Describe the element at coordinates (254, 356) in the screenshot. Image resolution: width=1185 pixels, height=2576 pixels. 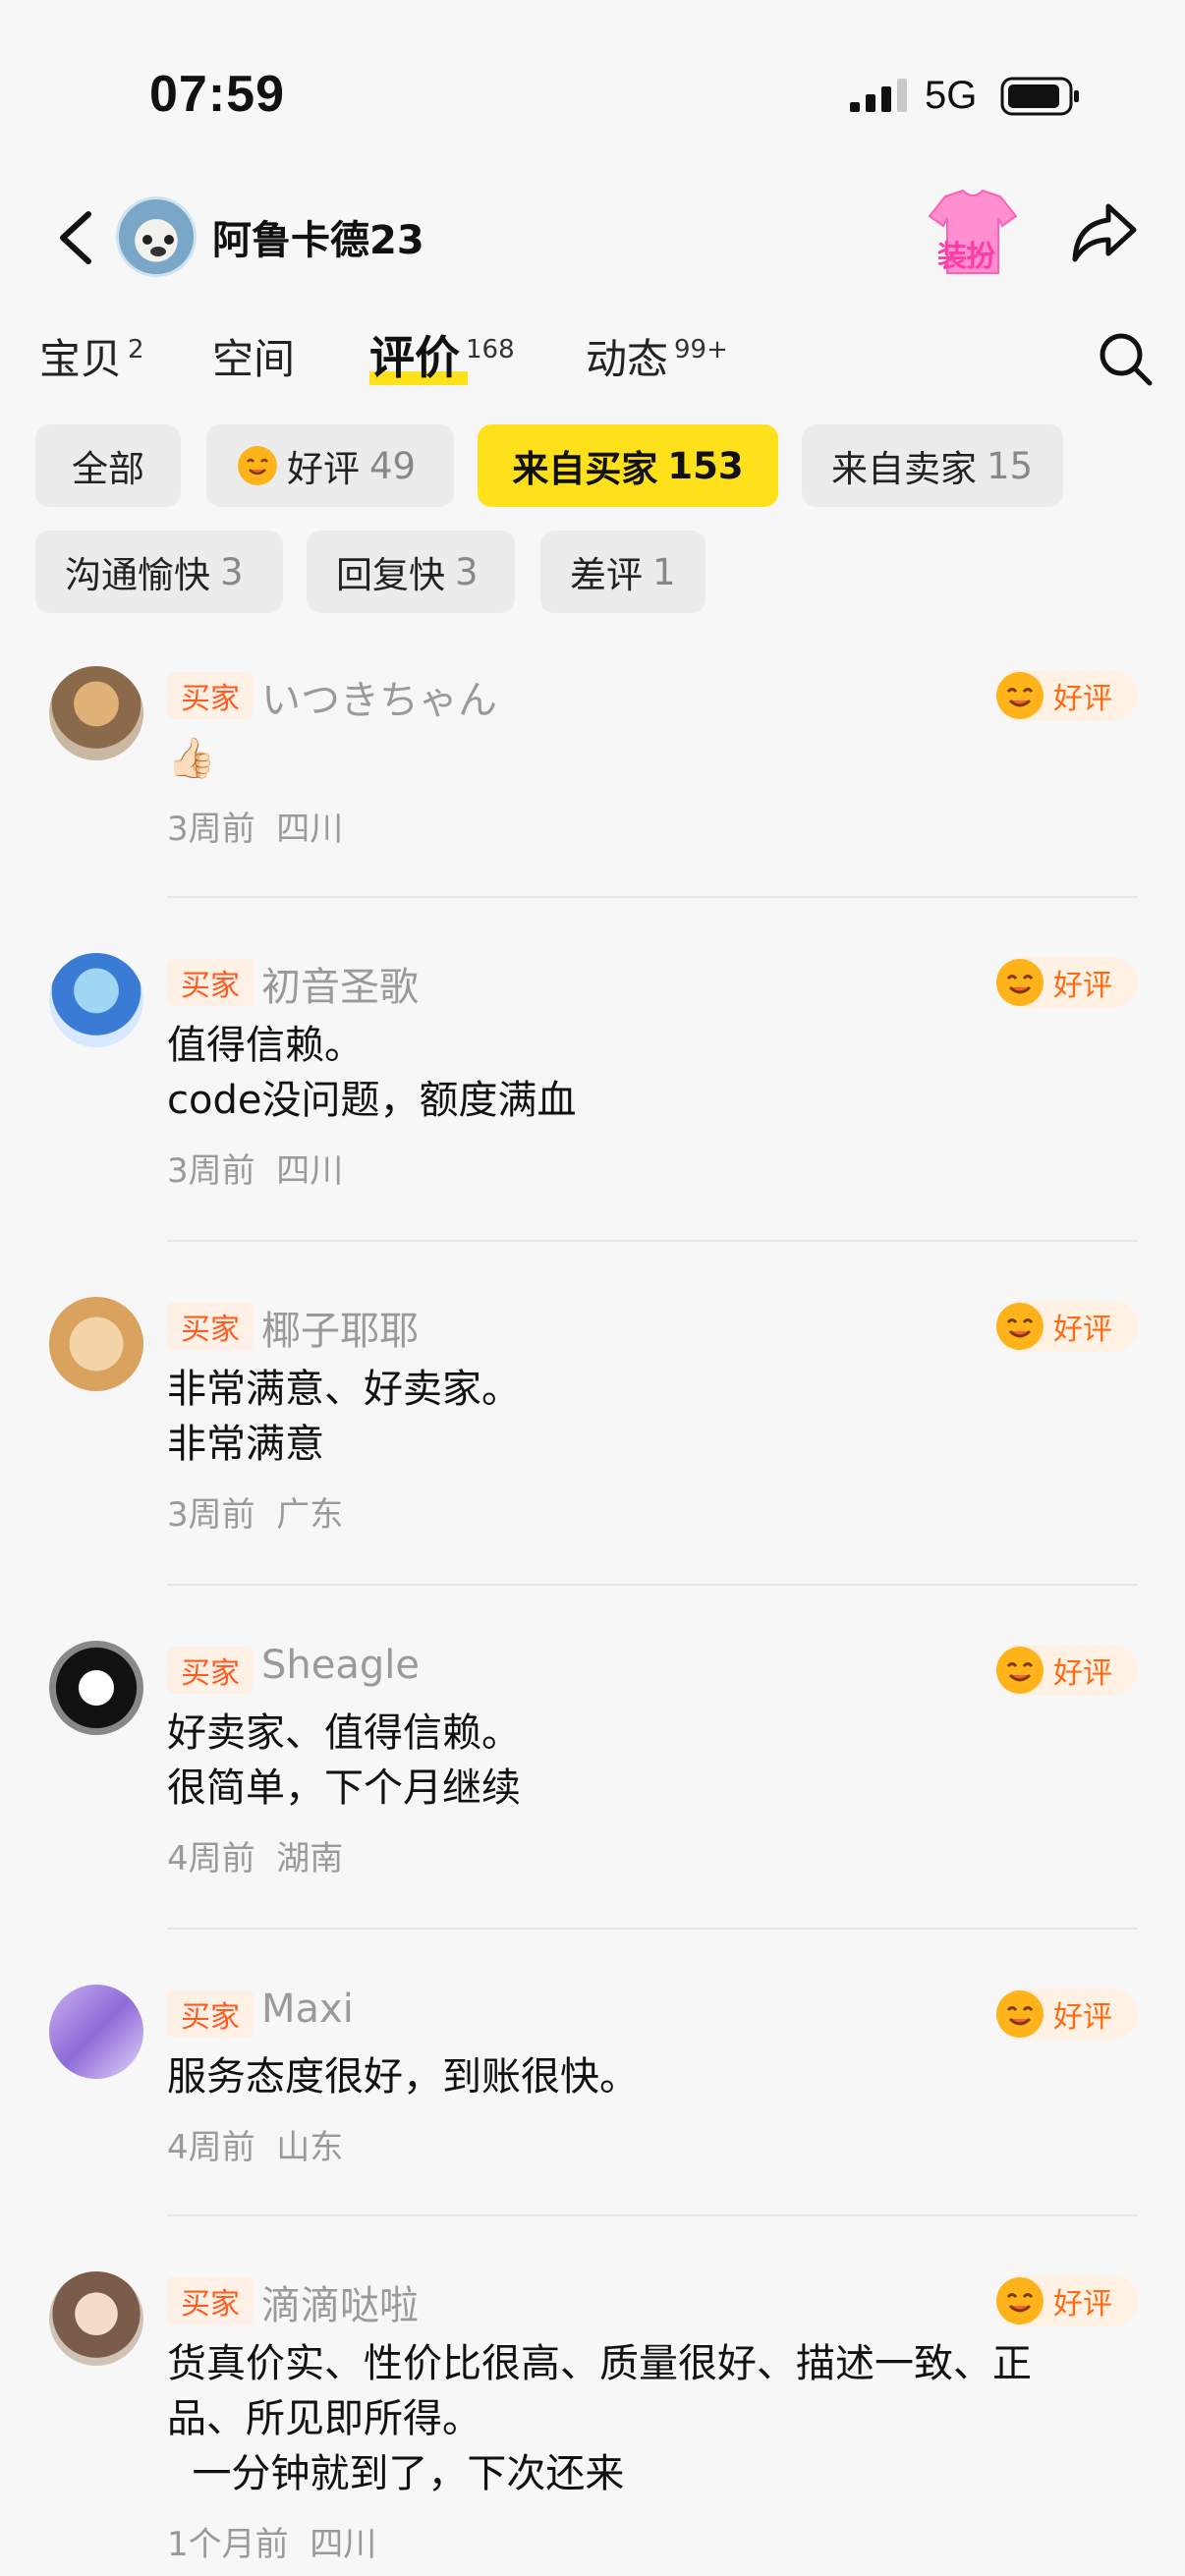
I see `tab-space: 空间` at that location.